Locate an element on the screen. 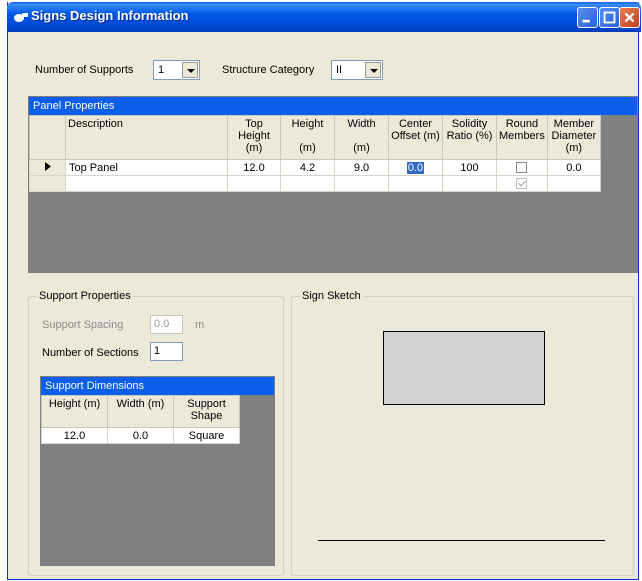  structure-category-select: II is located at coordinates (357, 70).